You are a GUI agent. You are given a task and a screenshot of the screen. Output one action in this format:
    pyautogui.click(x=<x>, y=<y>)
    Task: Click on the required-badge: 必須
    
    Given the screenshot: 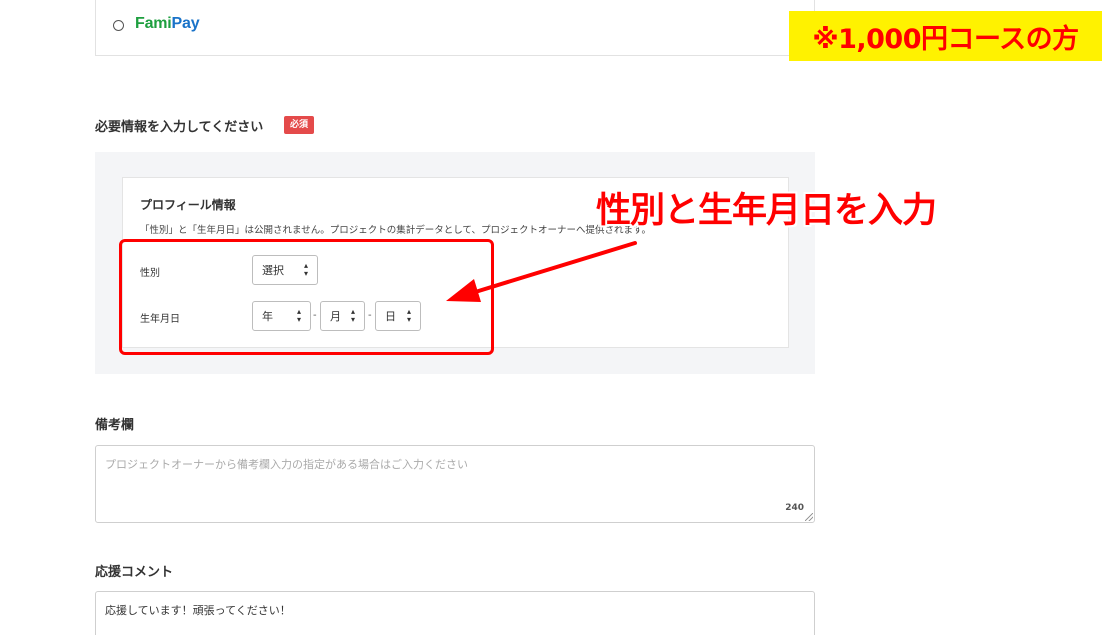 What is the action you would take?
    pyautogui.click(x=299, y=125)
    